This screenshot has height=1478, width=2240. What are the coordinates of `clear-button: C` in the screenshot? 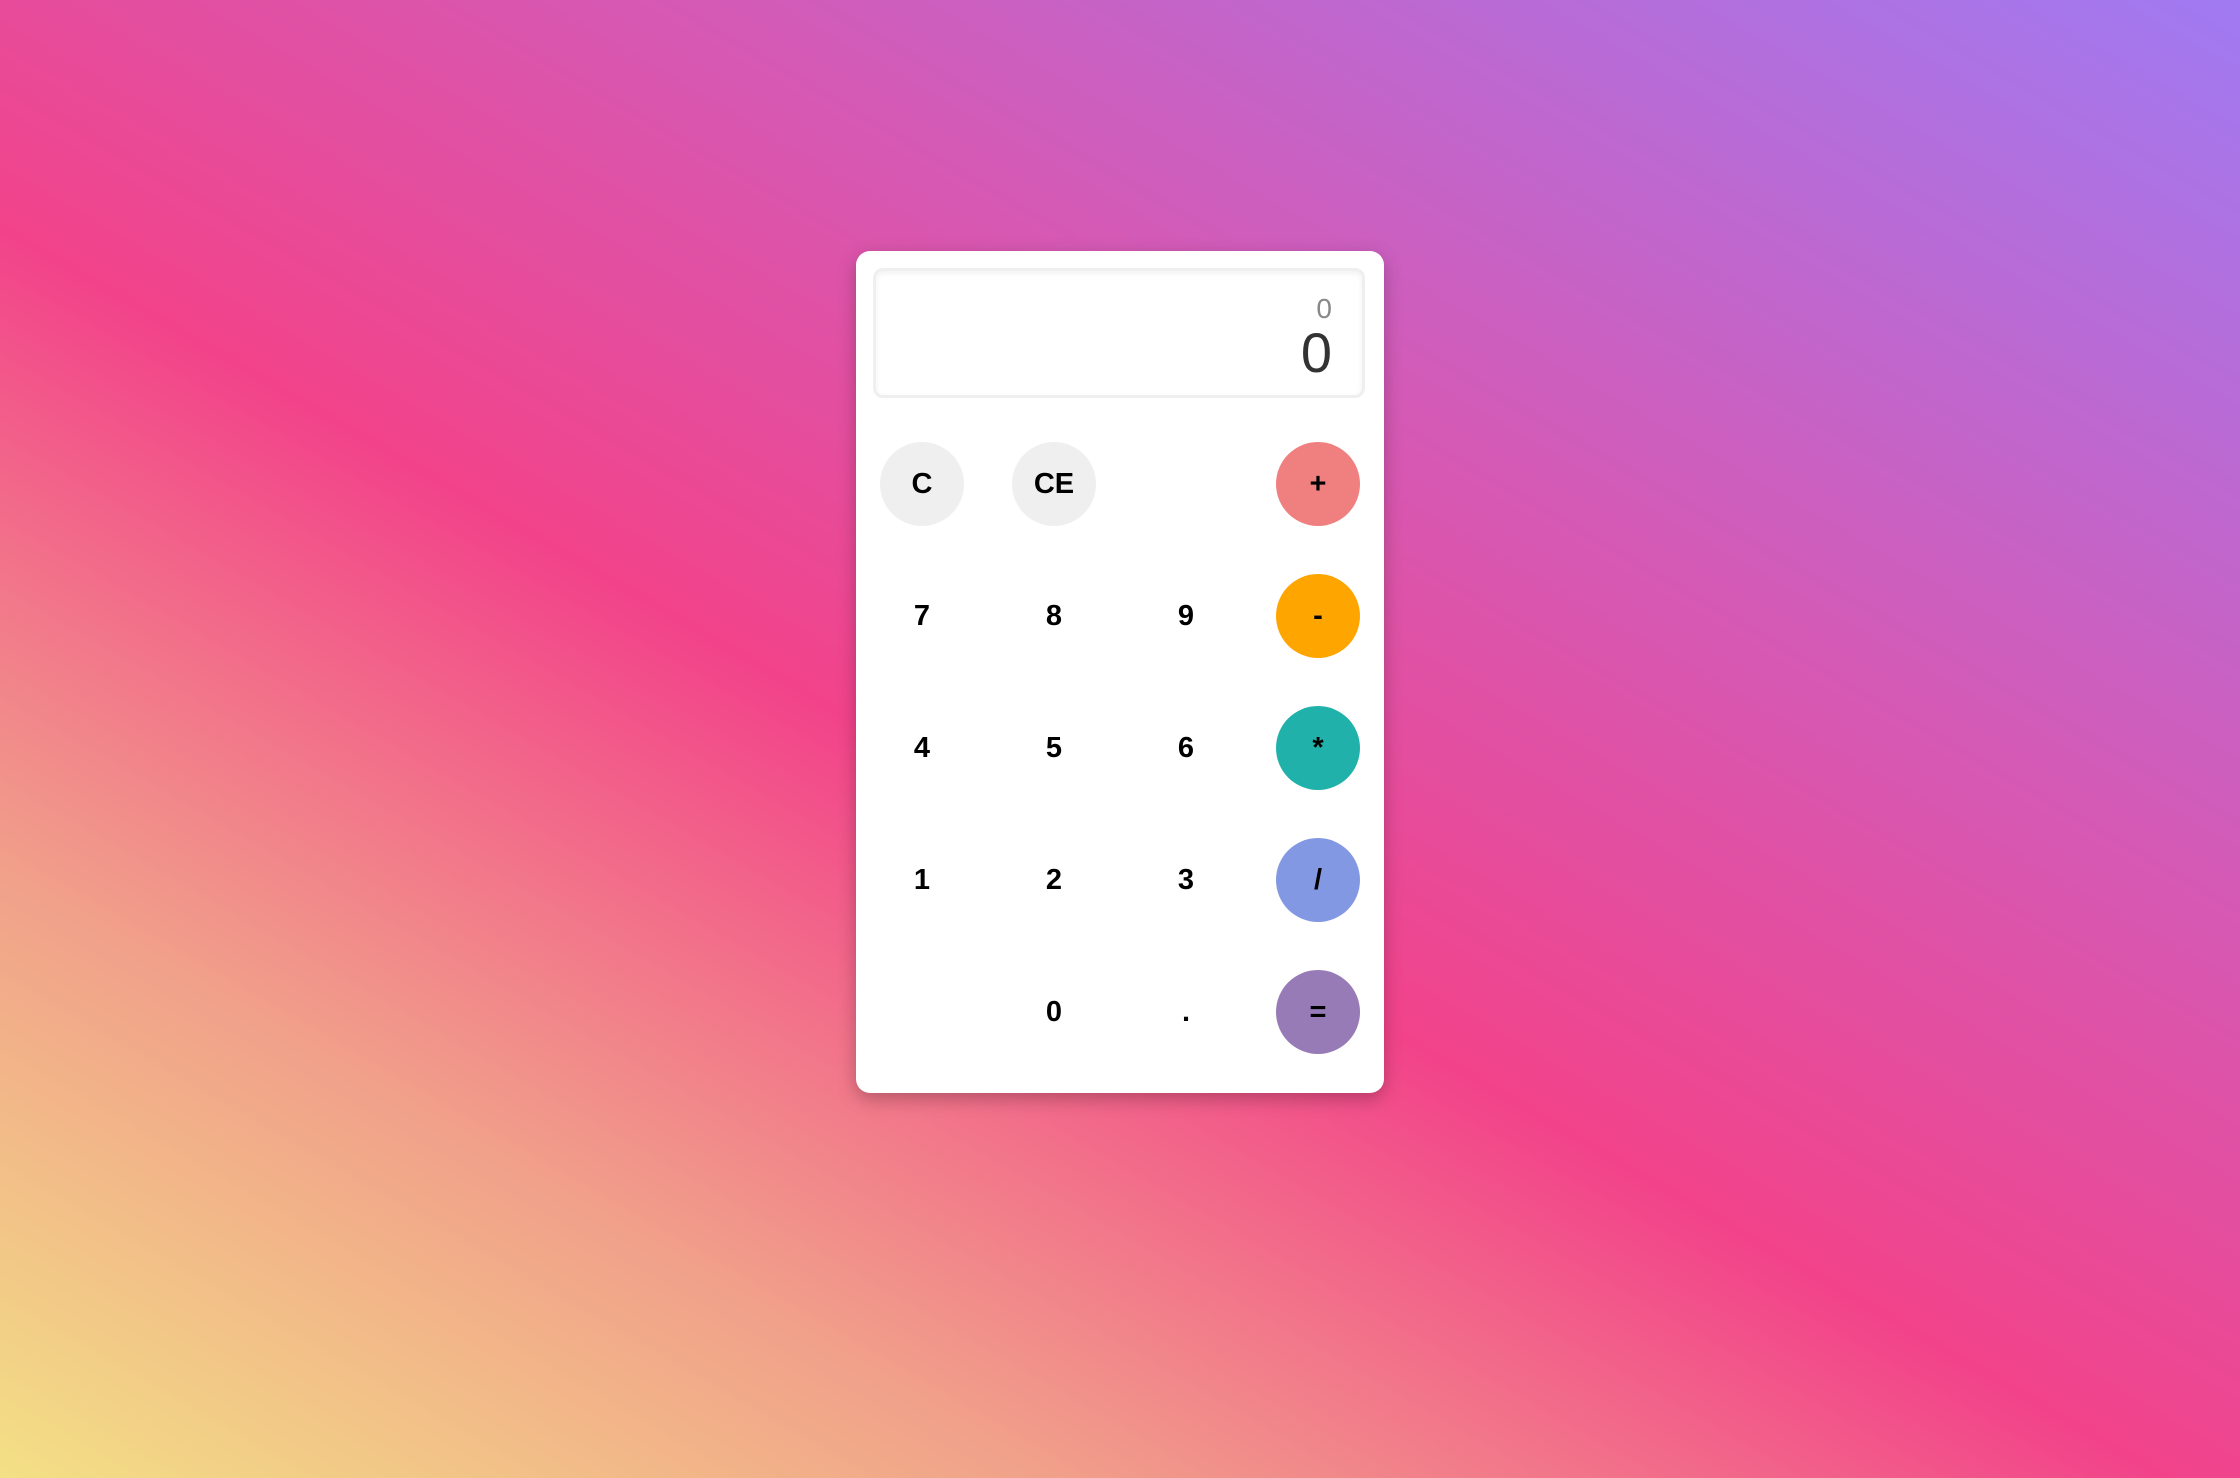 It's located at (922, 484).